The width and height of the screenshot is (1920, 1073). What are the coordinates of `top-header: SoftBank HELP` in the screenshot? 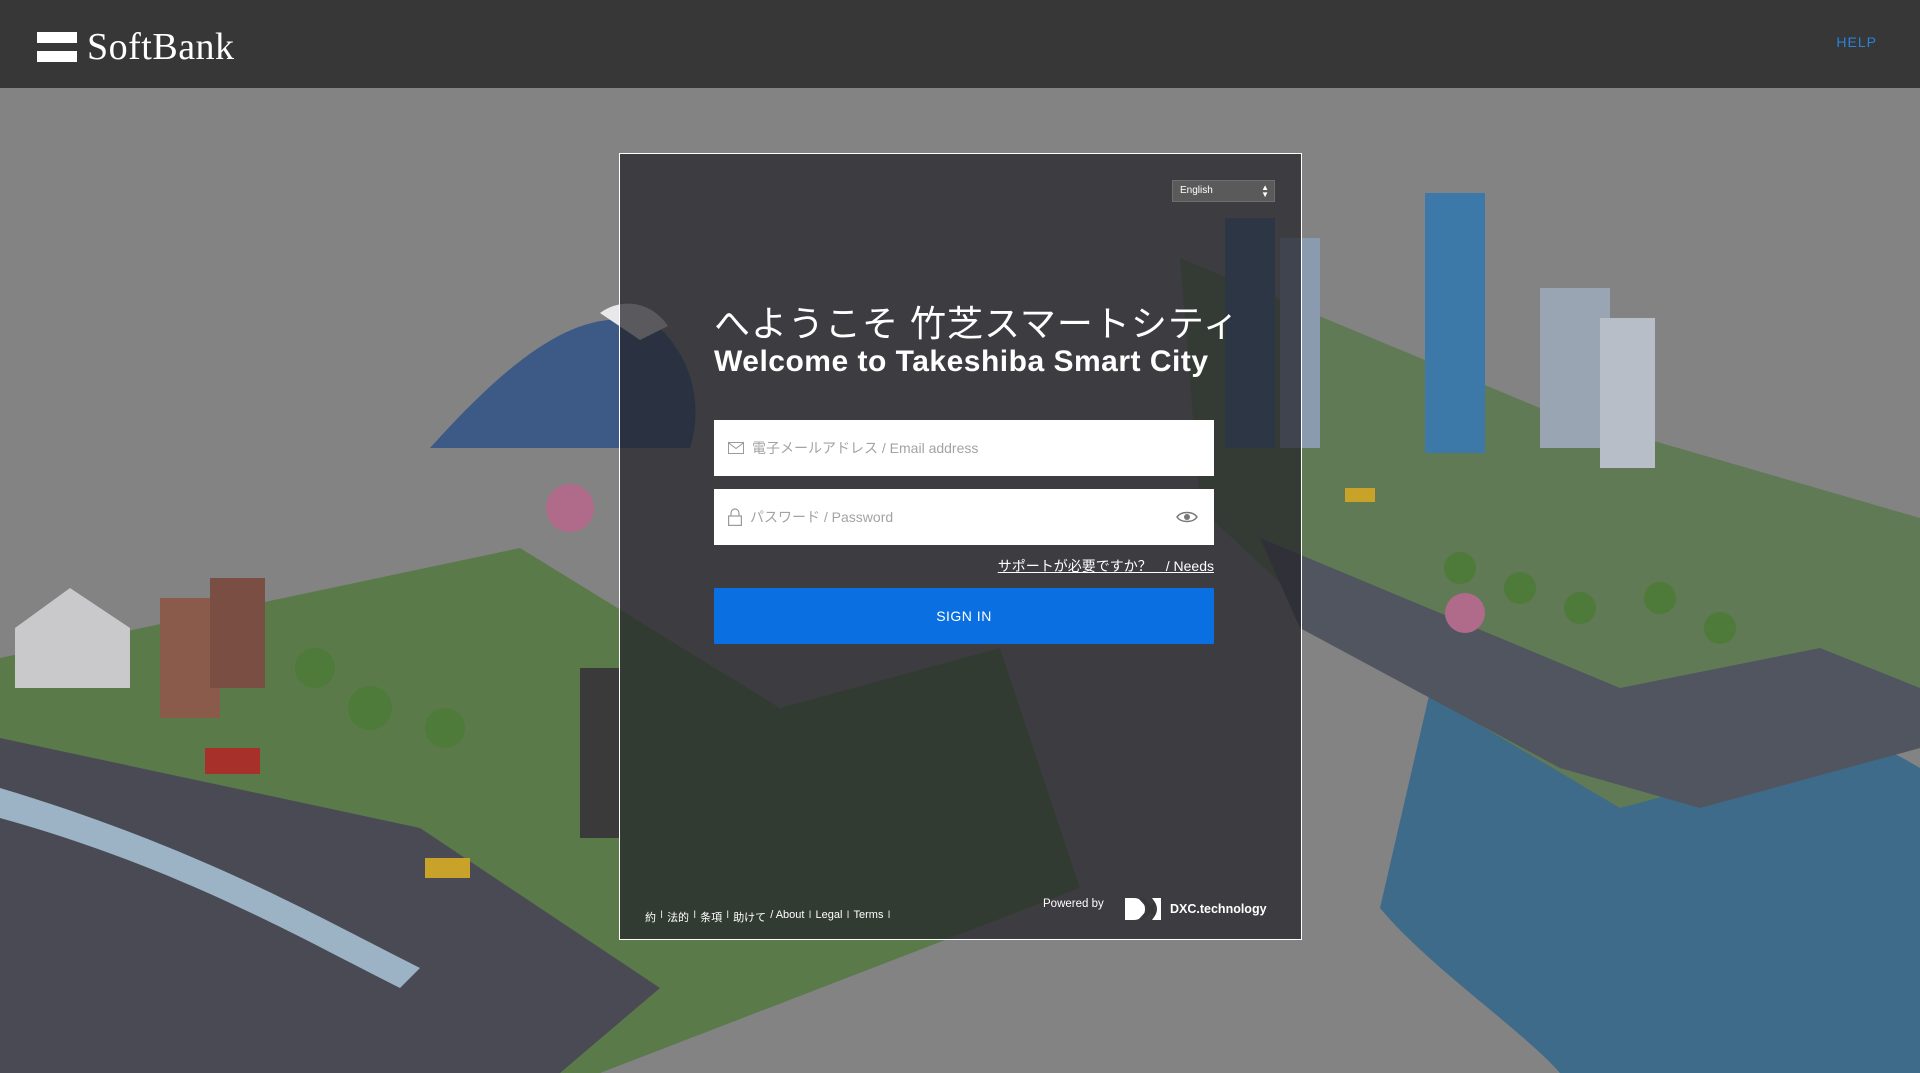 It's located at (960, 44).